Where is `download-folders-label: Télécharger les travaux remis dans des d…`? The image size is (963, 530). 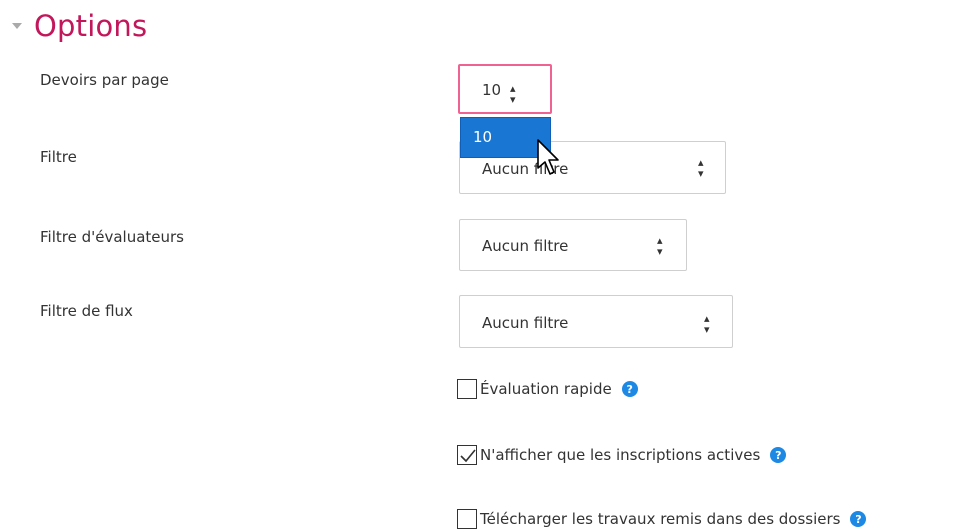
download-folders-label: Télécharger les travaux remis dans des d… is located at coordinates (660, 519).